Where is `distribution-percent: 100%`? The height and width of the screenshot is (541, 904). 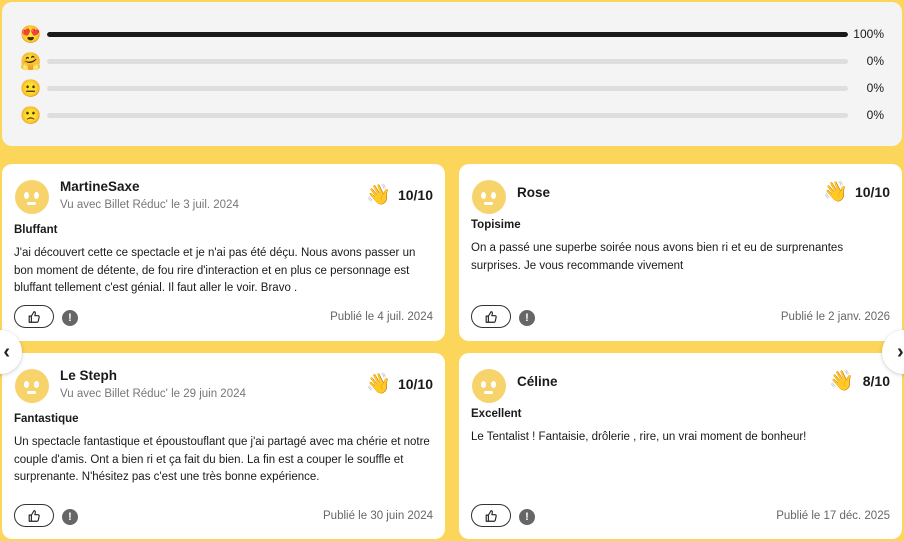 distribution-percent: 100% is located at coordinates (868, 34).